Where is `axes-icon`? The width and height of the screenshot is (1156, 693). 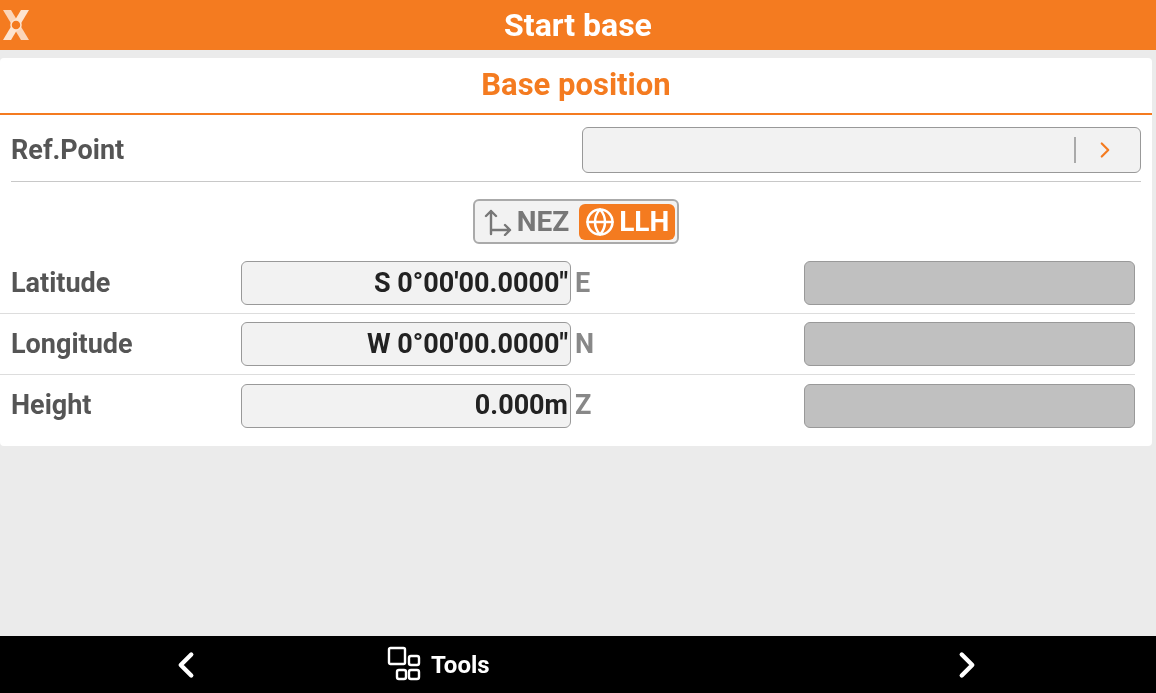 axes-icon is located at coordinates (497, 221).